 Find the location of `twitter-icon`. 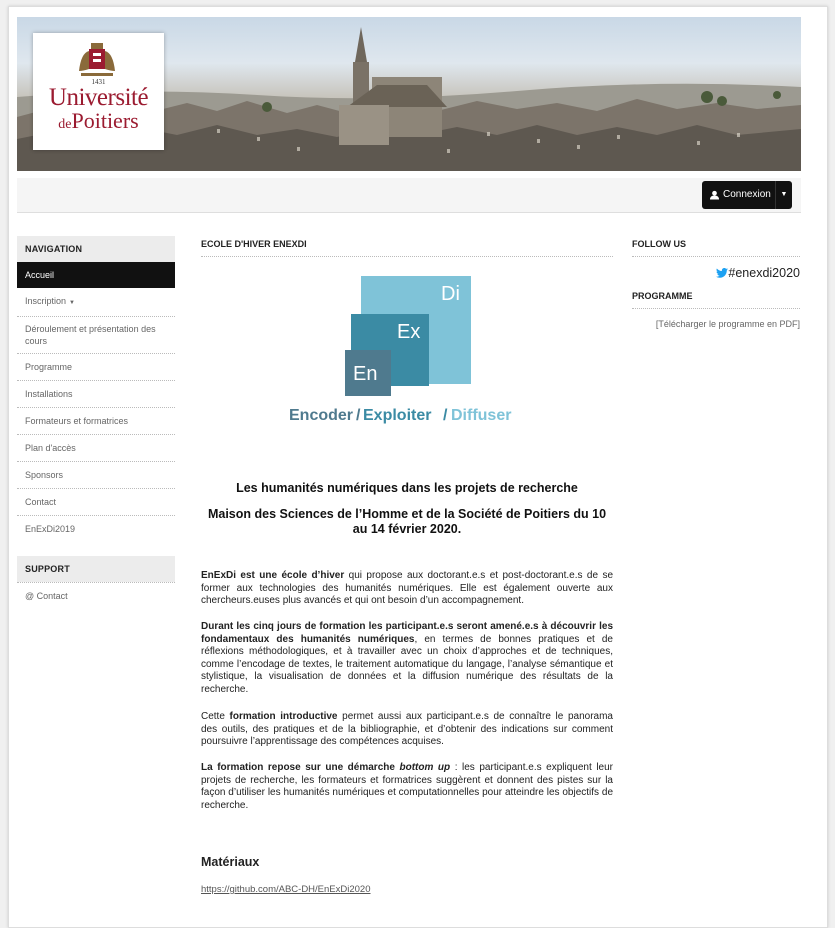

twitter-icon is located at coordinates (722, 273).